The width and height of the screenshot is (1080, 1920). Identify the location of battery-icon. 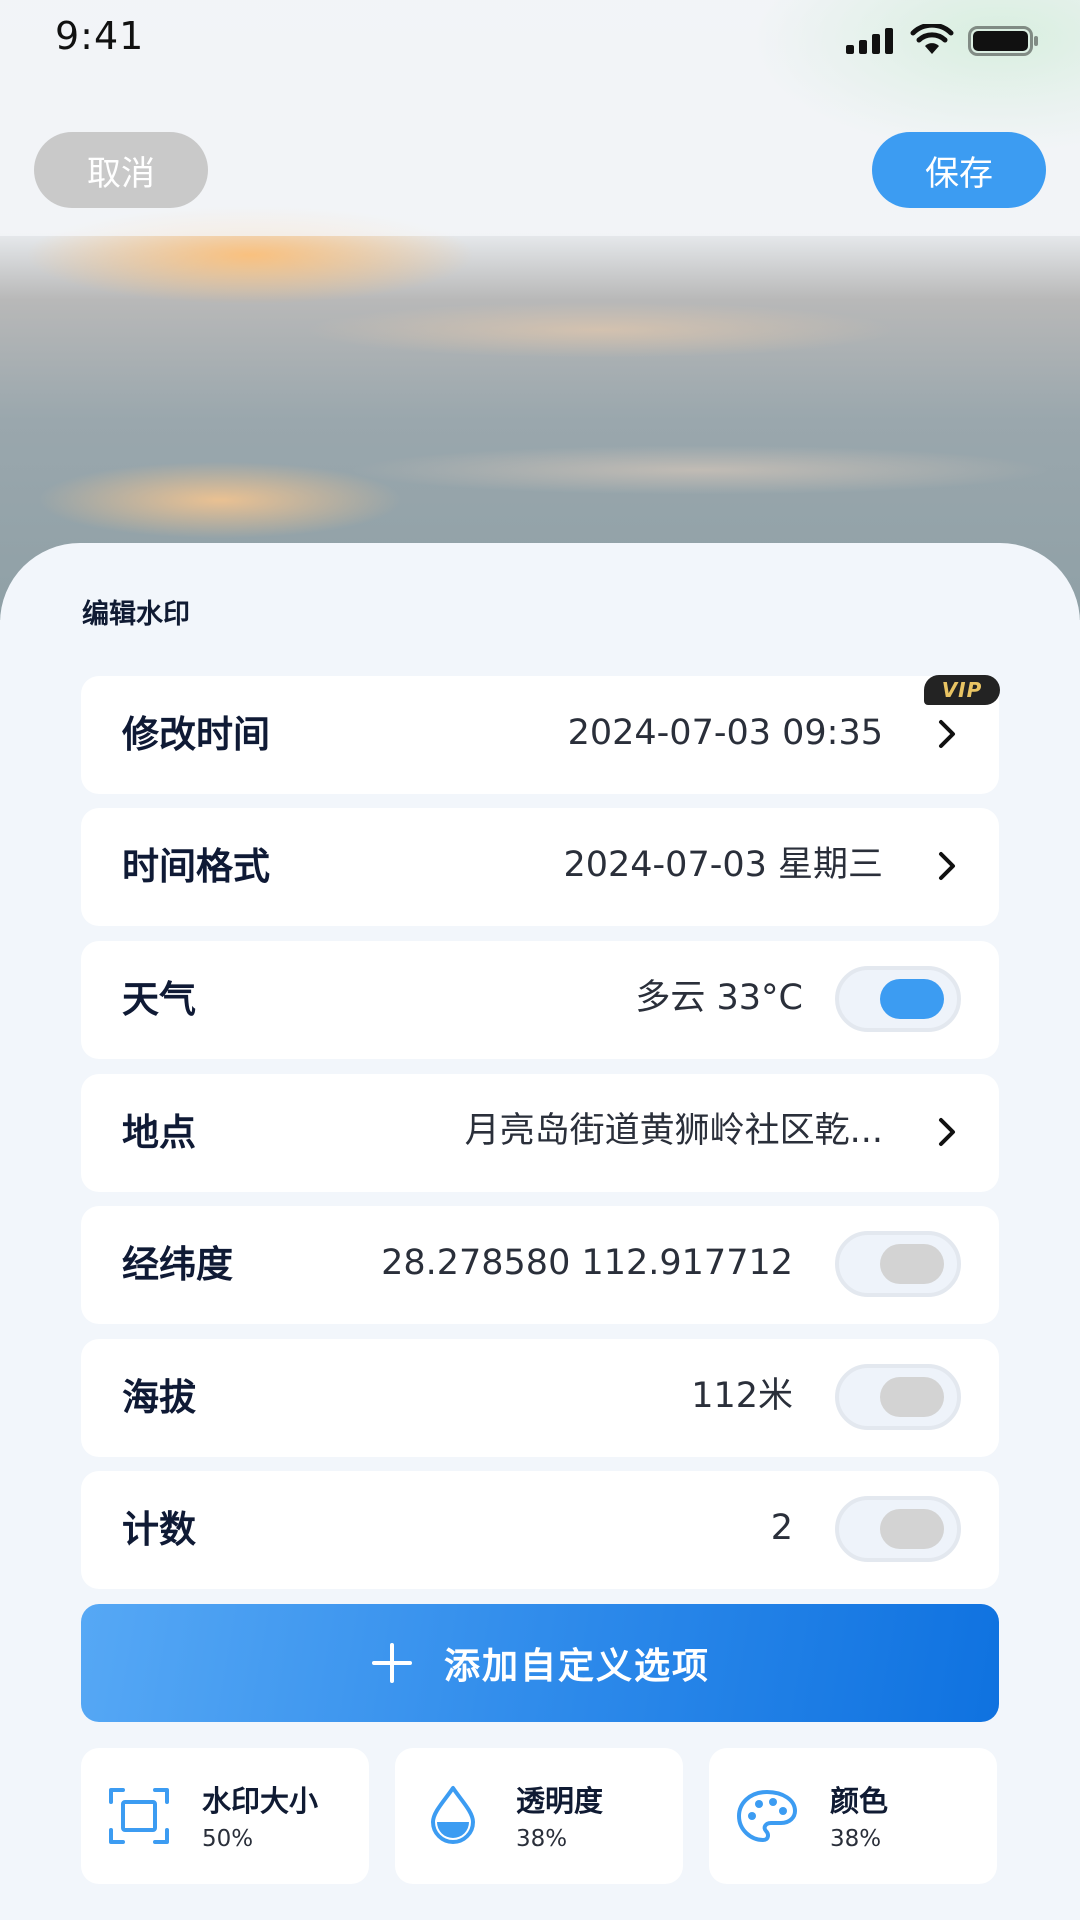
(1003, 41).